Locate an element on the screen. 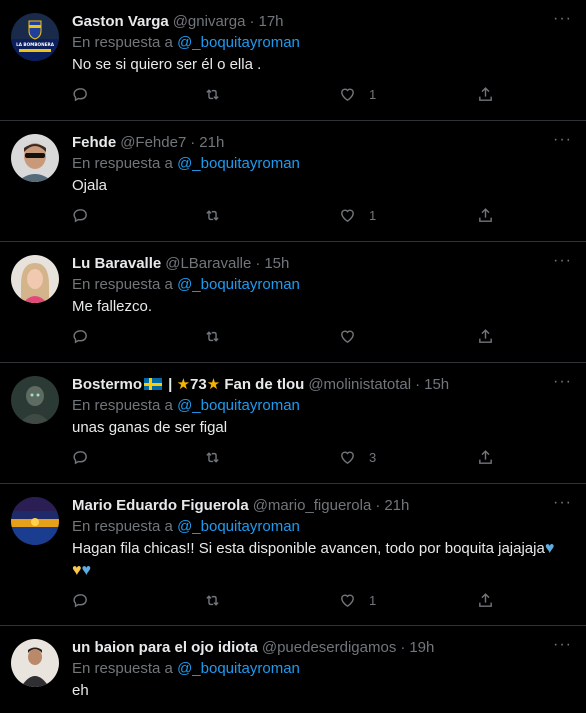 The image size is (586, 713). handle: @puedeserdigamos is located at coordinates (329, 648).